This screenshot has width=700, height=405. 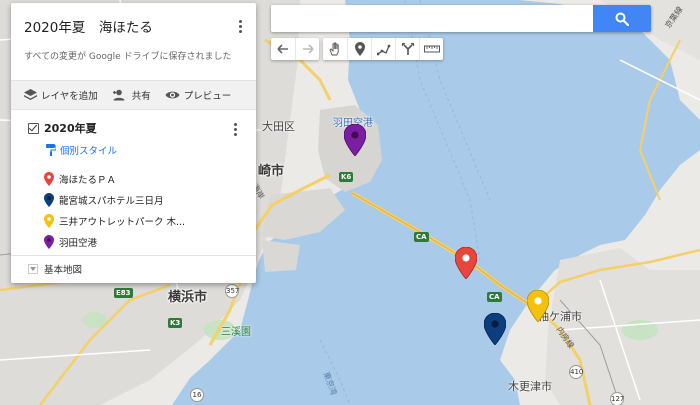 I want to click on basemap-toggle: 基本地図, so click(x=133, y=268).